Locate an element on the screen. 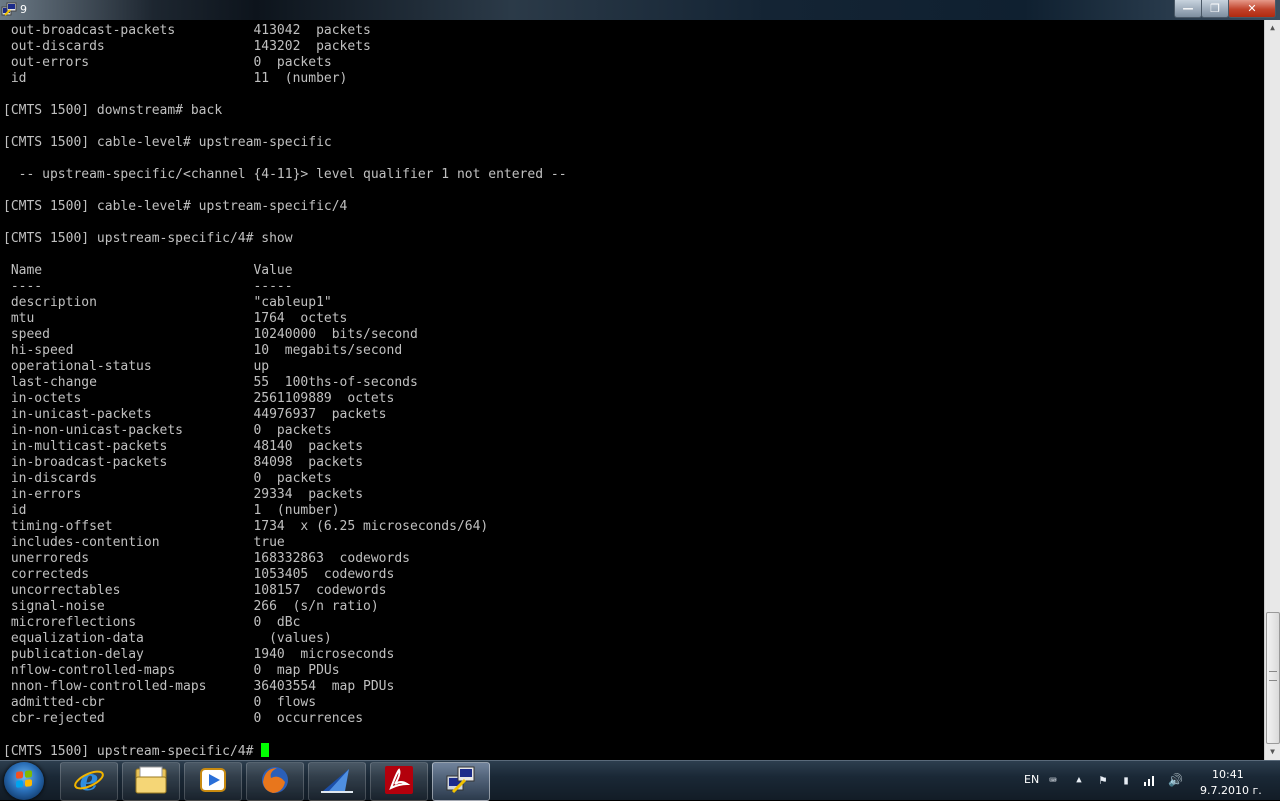 The image size is (1280, 801). close-icon: ✕ is located at coordinates (1252, 8).